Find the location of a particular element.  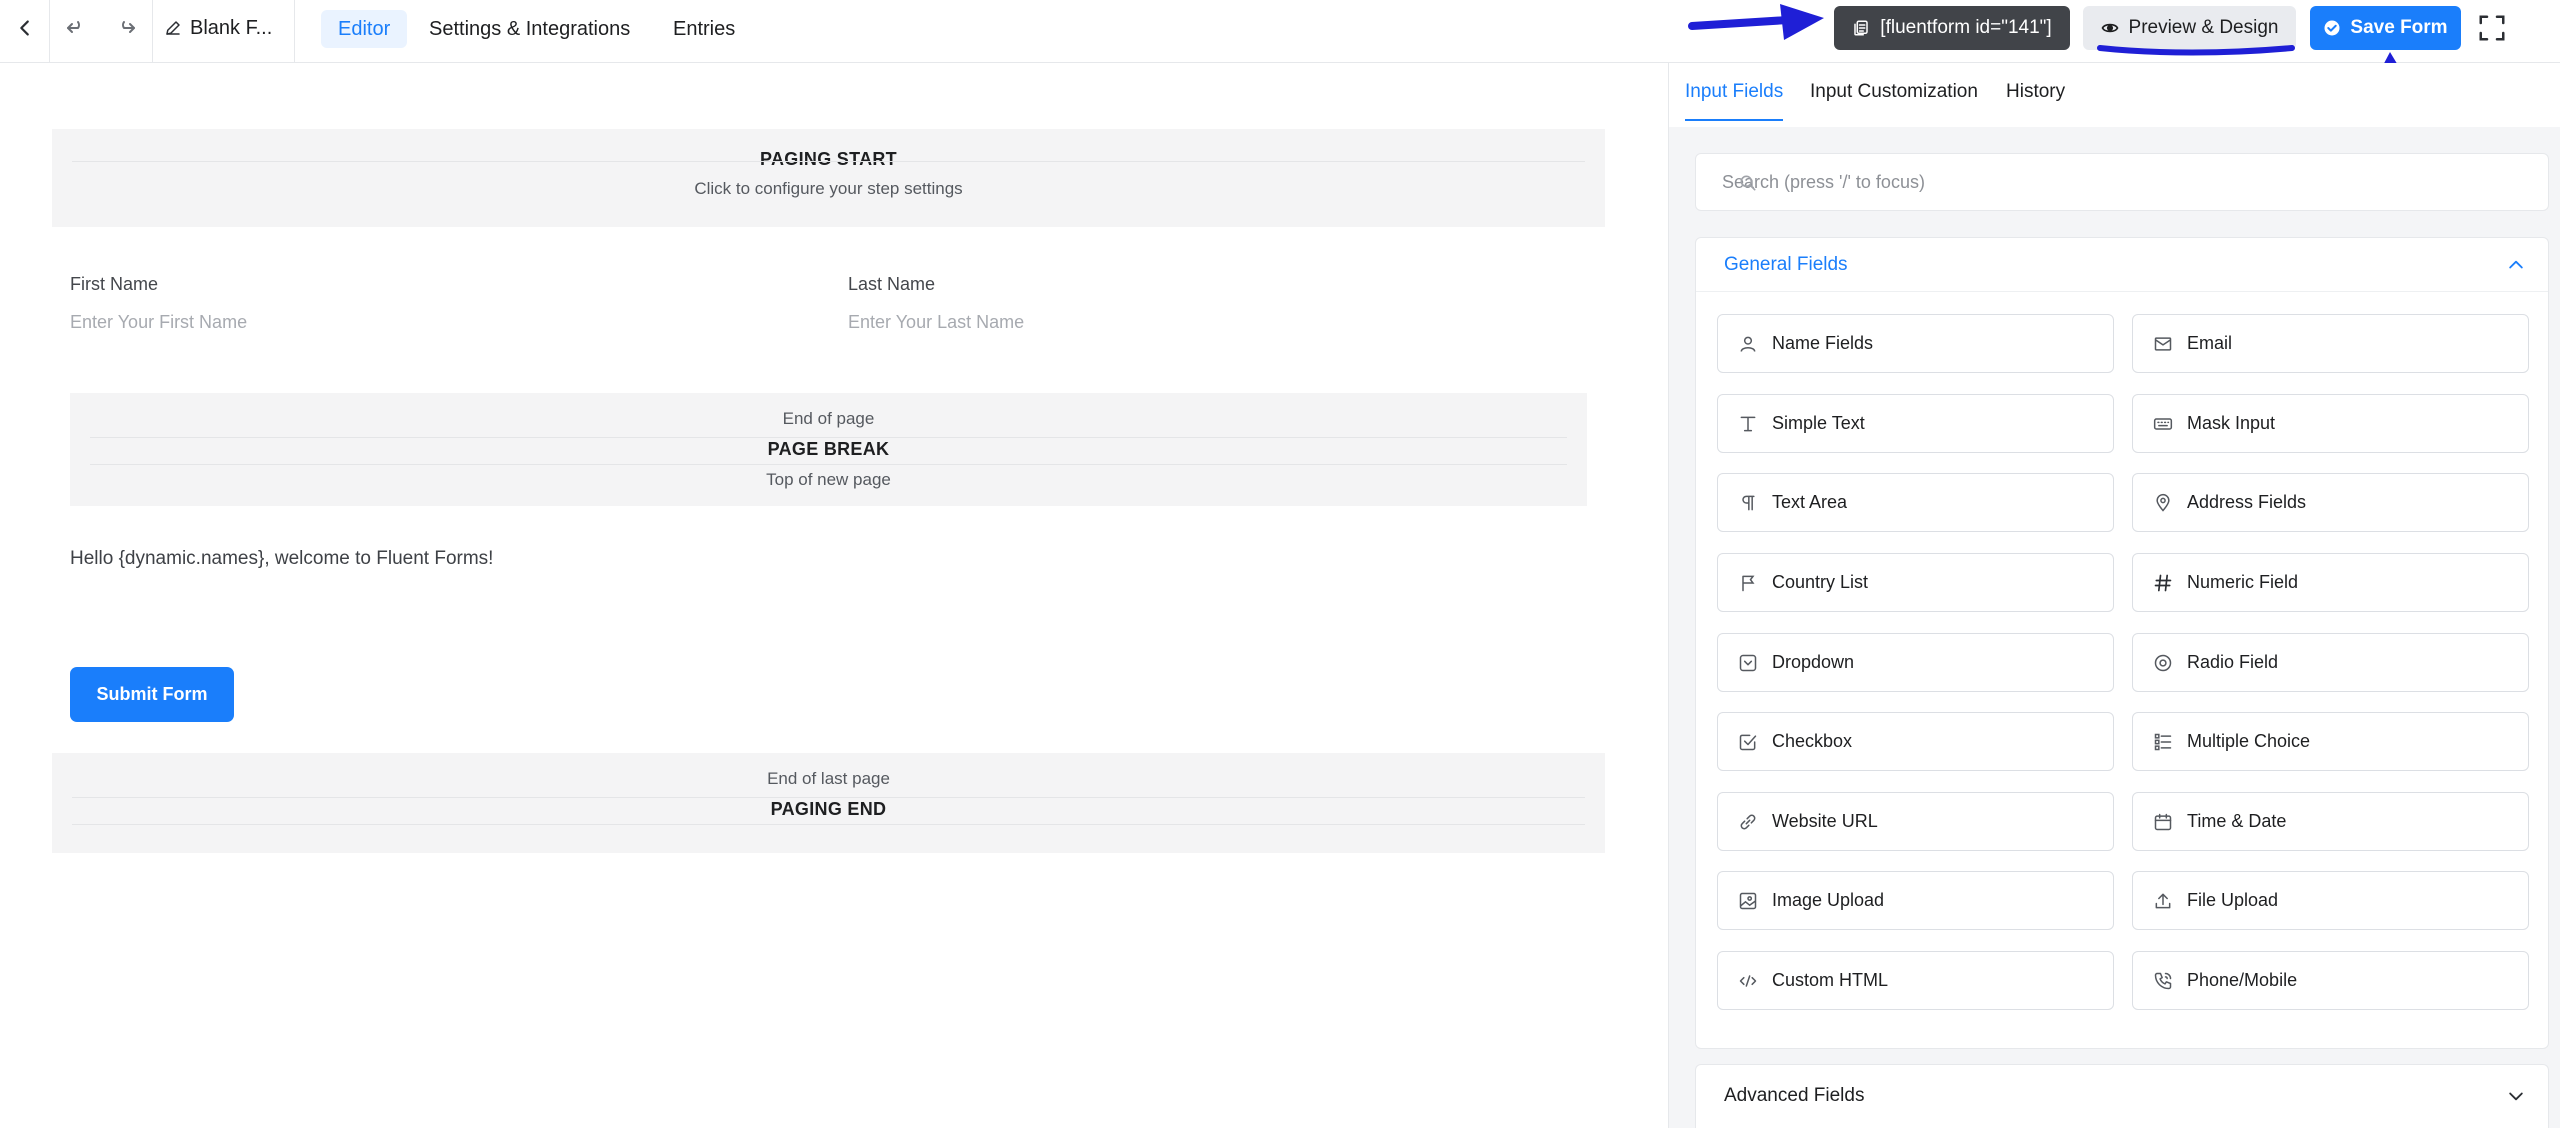

field-multiple-choice: Multiple Choice is located at coordinates (2330, 741).